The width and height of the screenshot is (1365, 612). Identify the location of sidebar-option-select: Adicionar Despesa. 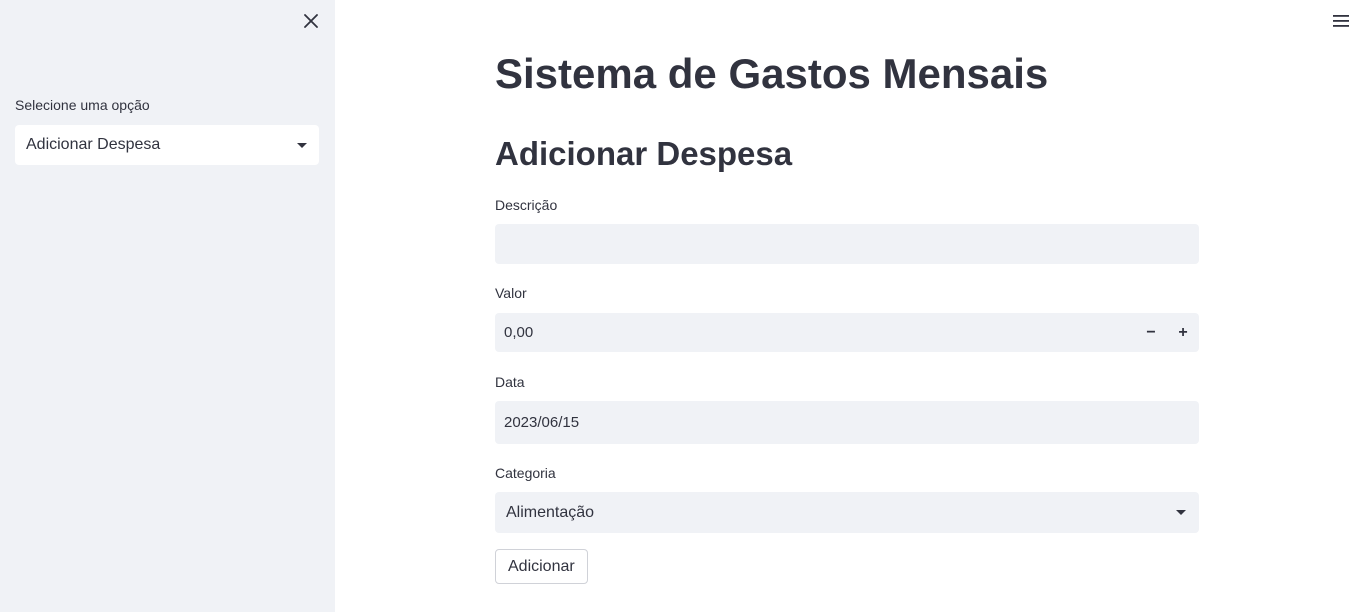
(167, 145).